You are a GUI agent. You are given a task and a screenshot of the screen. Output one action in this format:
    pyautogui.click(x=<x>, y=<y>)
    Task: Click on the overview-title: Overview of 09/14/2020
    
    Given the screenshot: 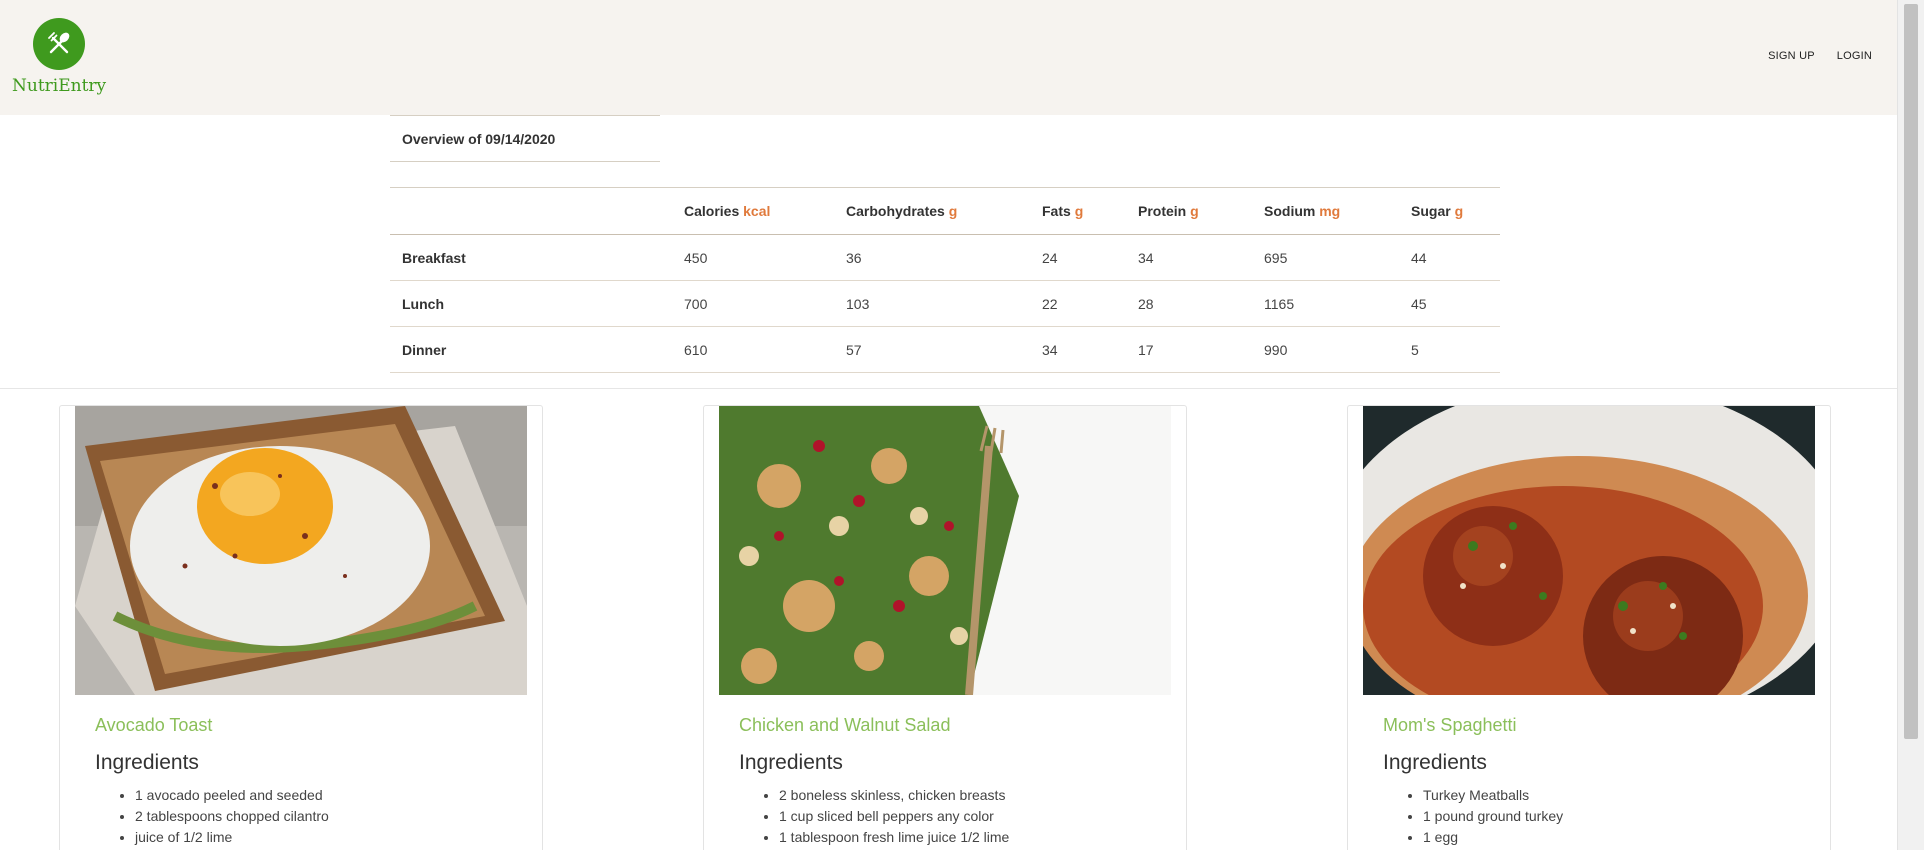 What is the action you would take?
    pyautogui.click(x=525, y=138)
    